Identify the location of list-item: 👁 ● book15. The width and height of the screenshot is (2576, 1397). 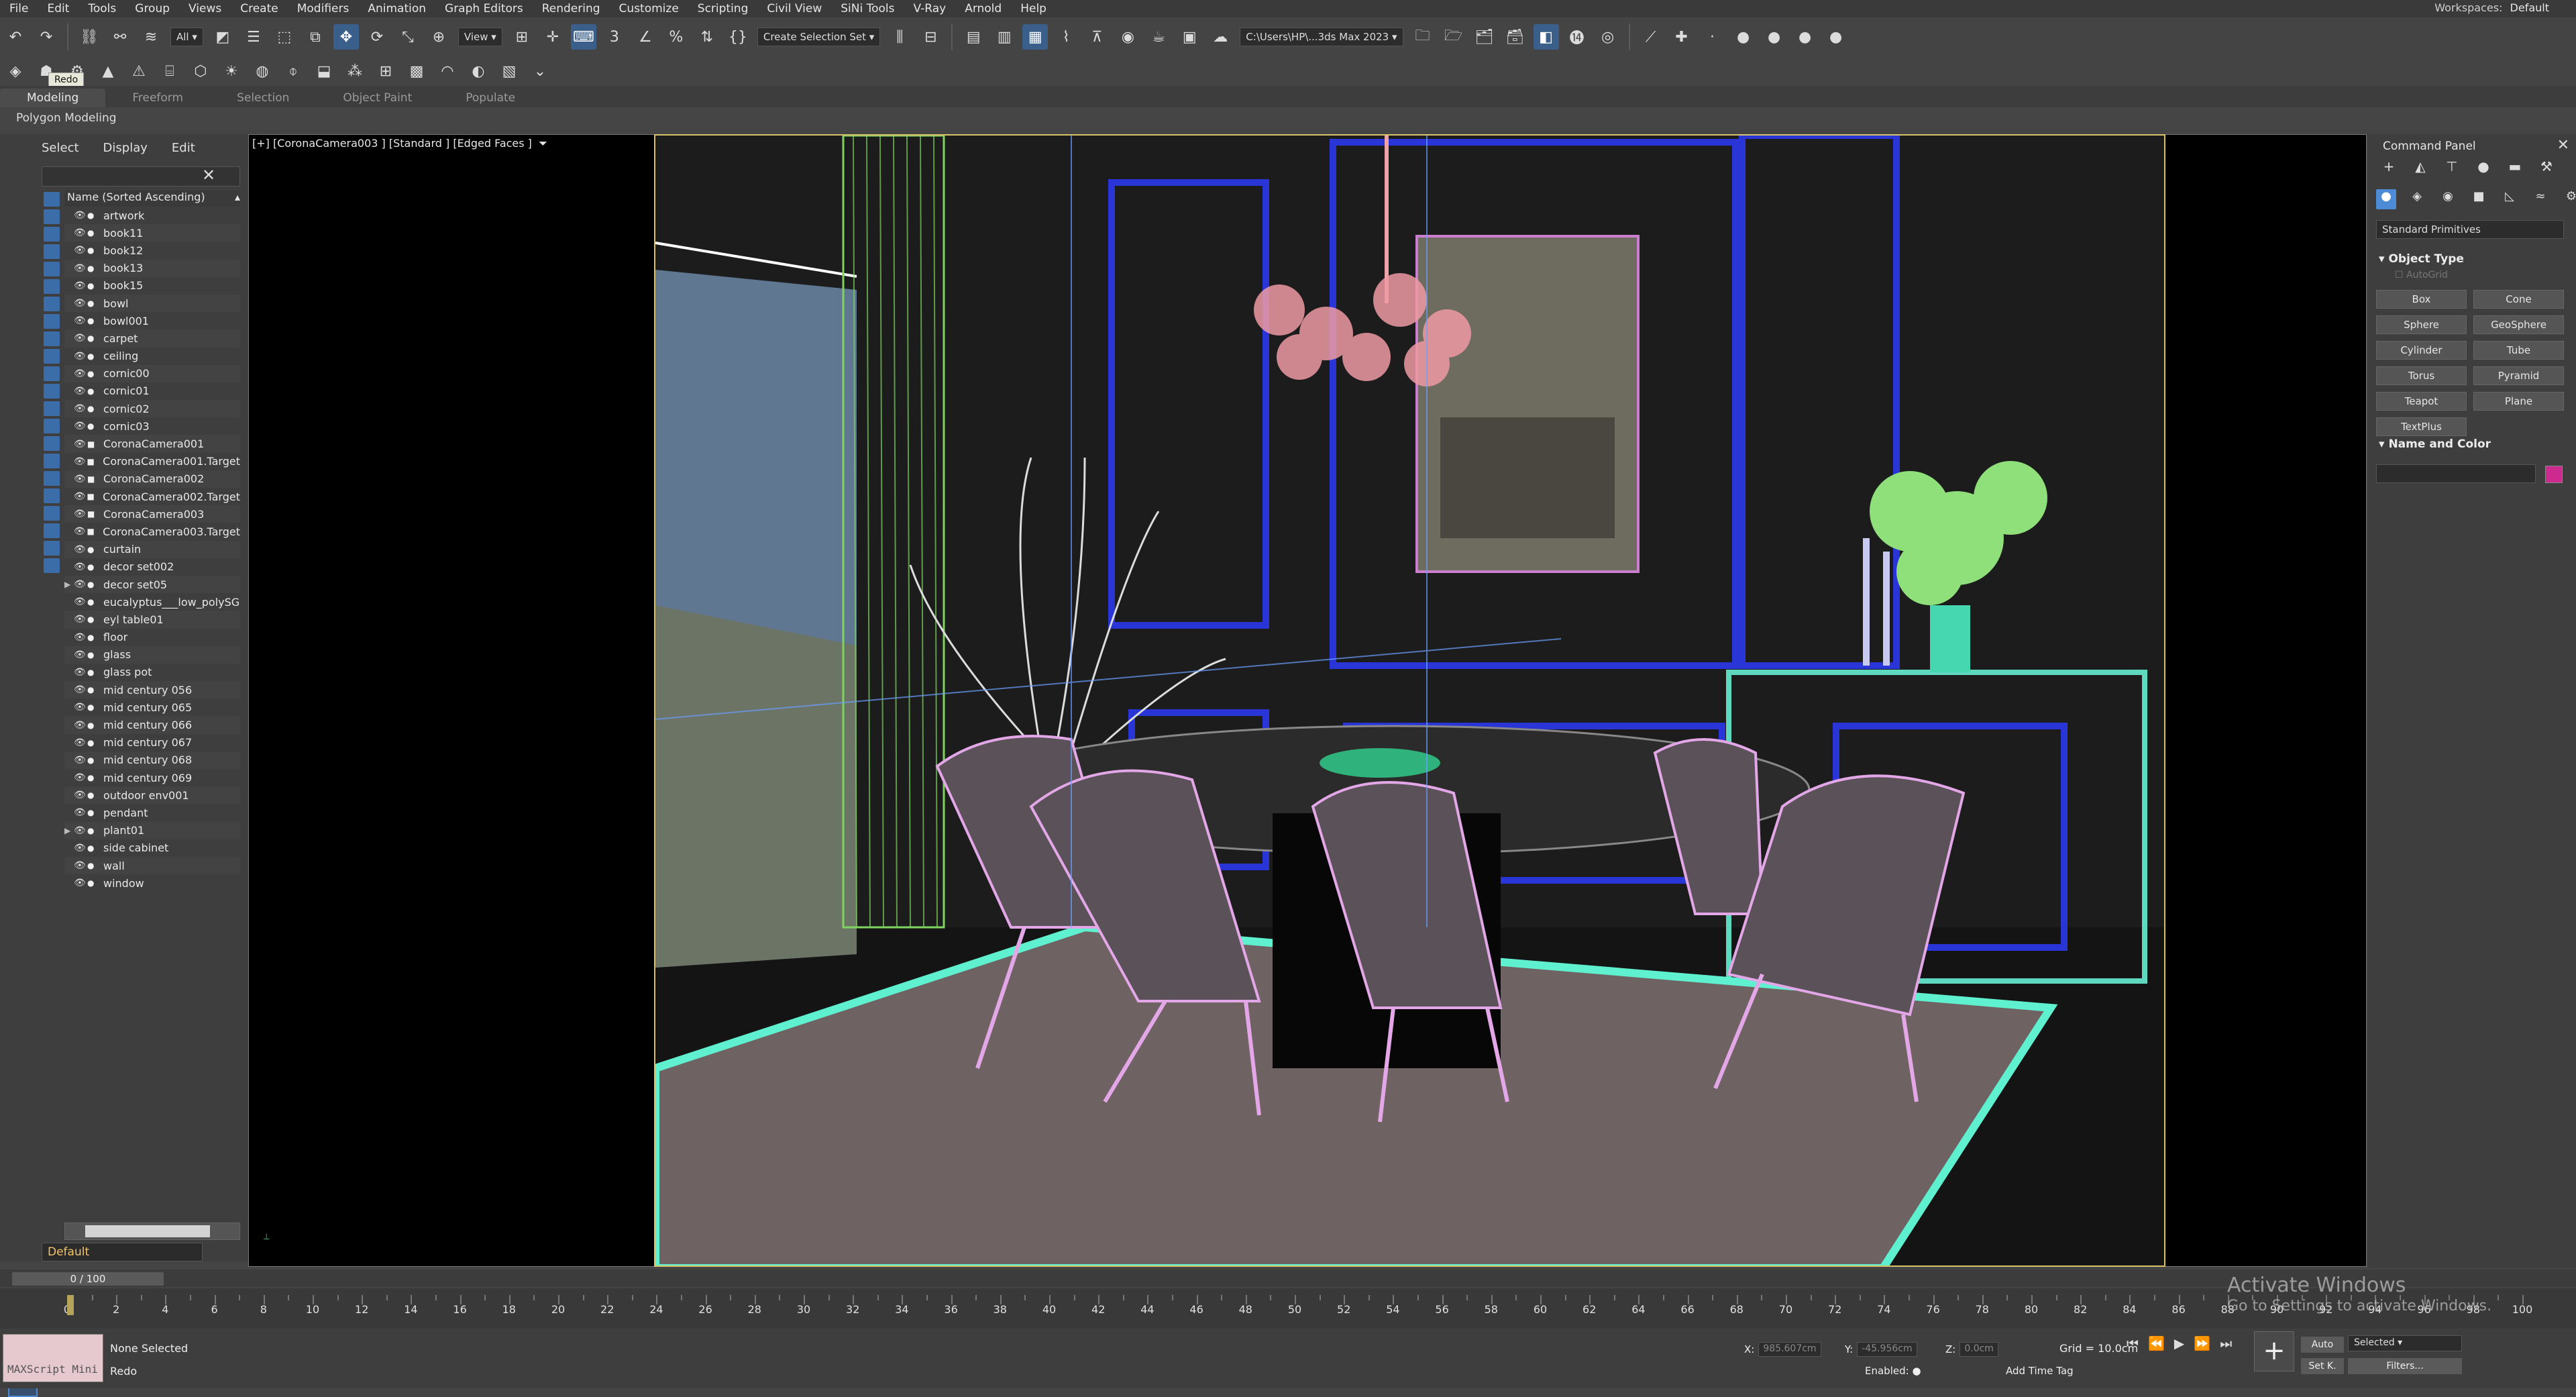
(152, 285).